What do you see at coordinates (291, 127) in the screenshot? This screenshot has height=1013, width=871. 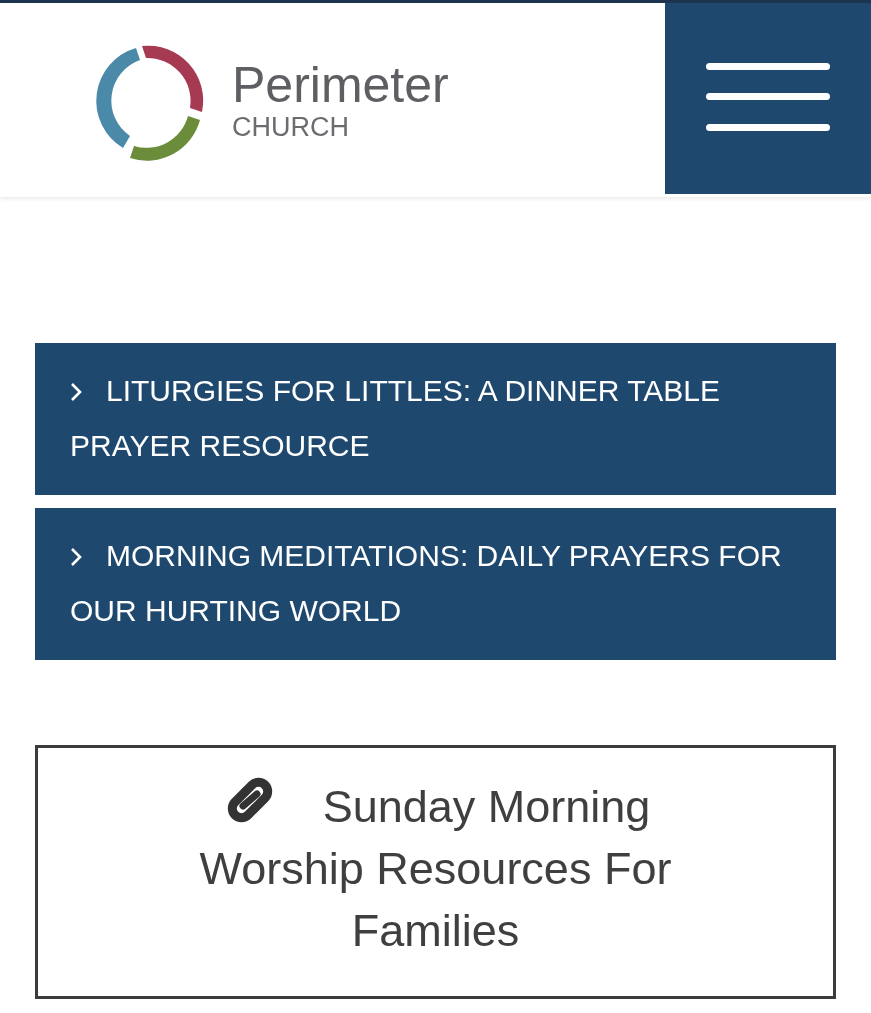 I see `logo-subtitle: CHURCH` at bounding box center [291, 127].